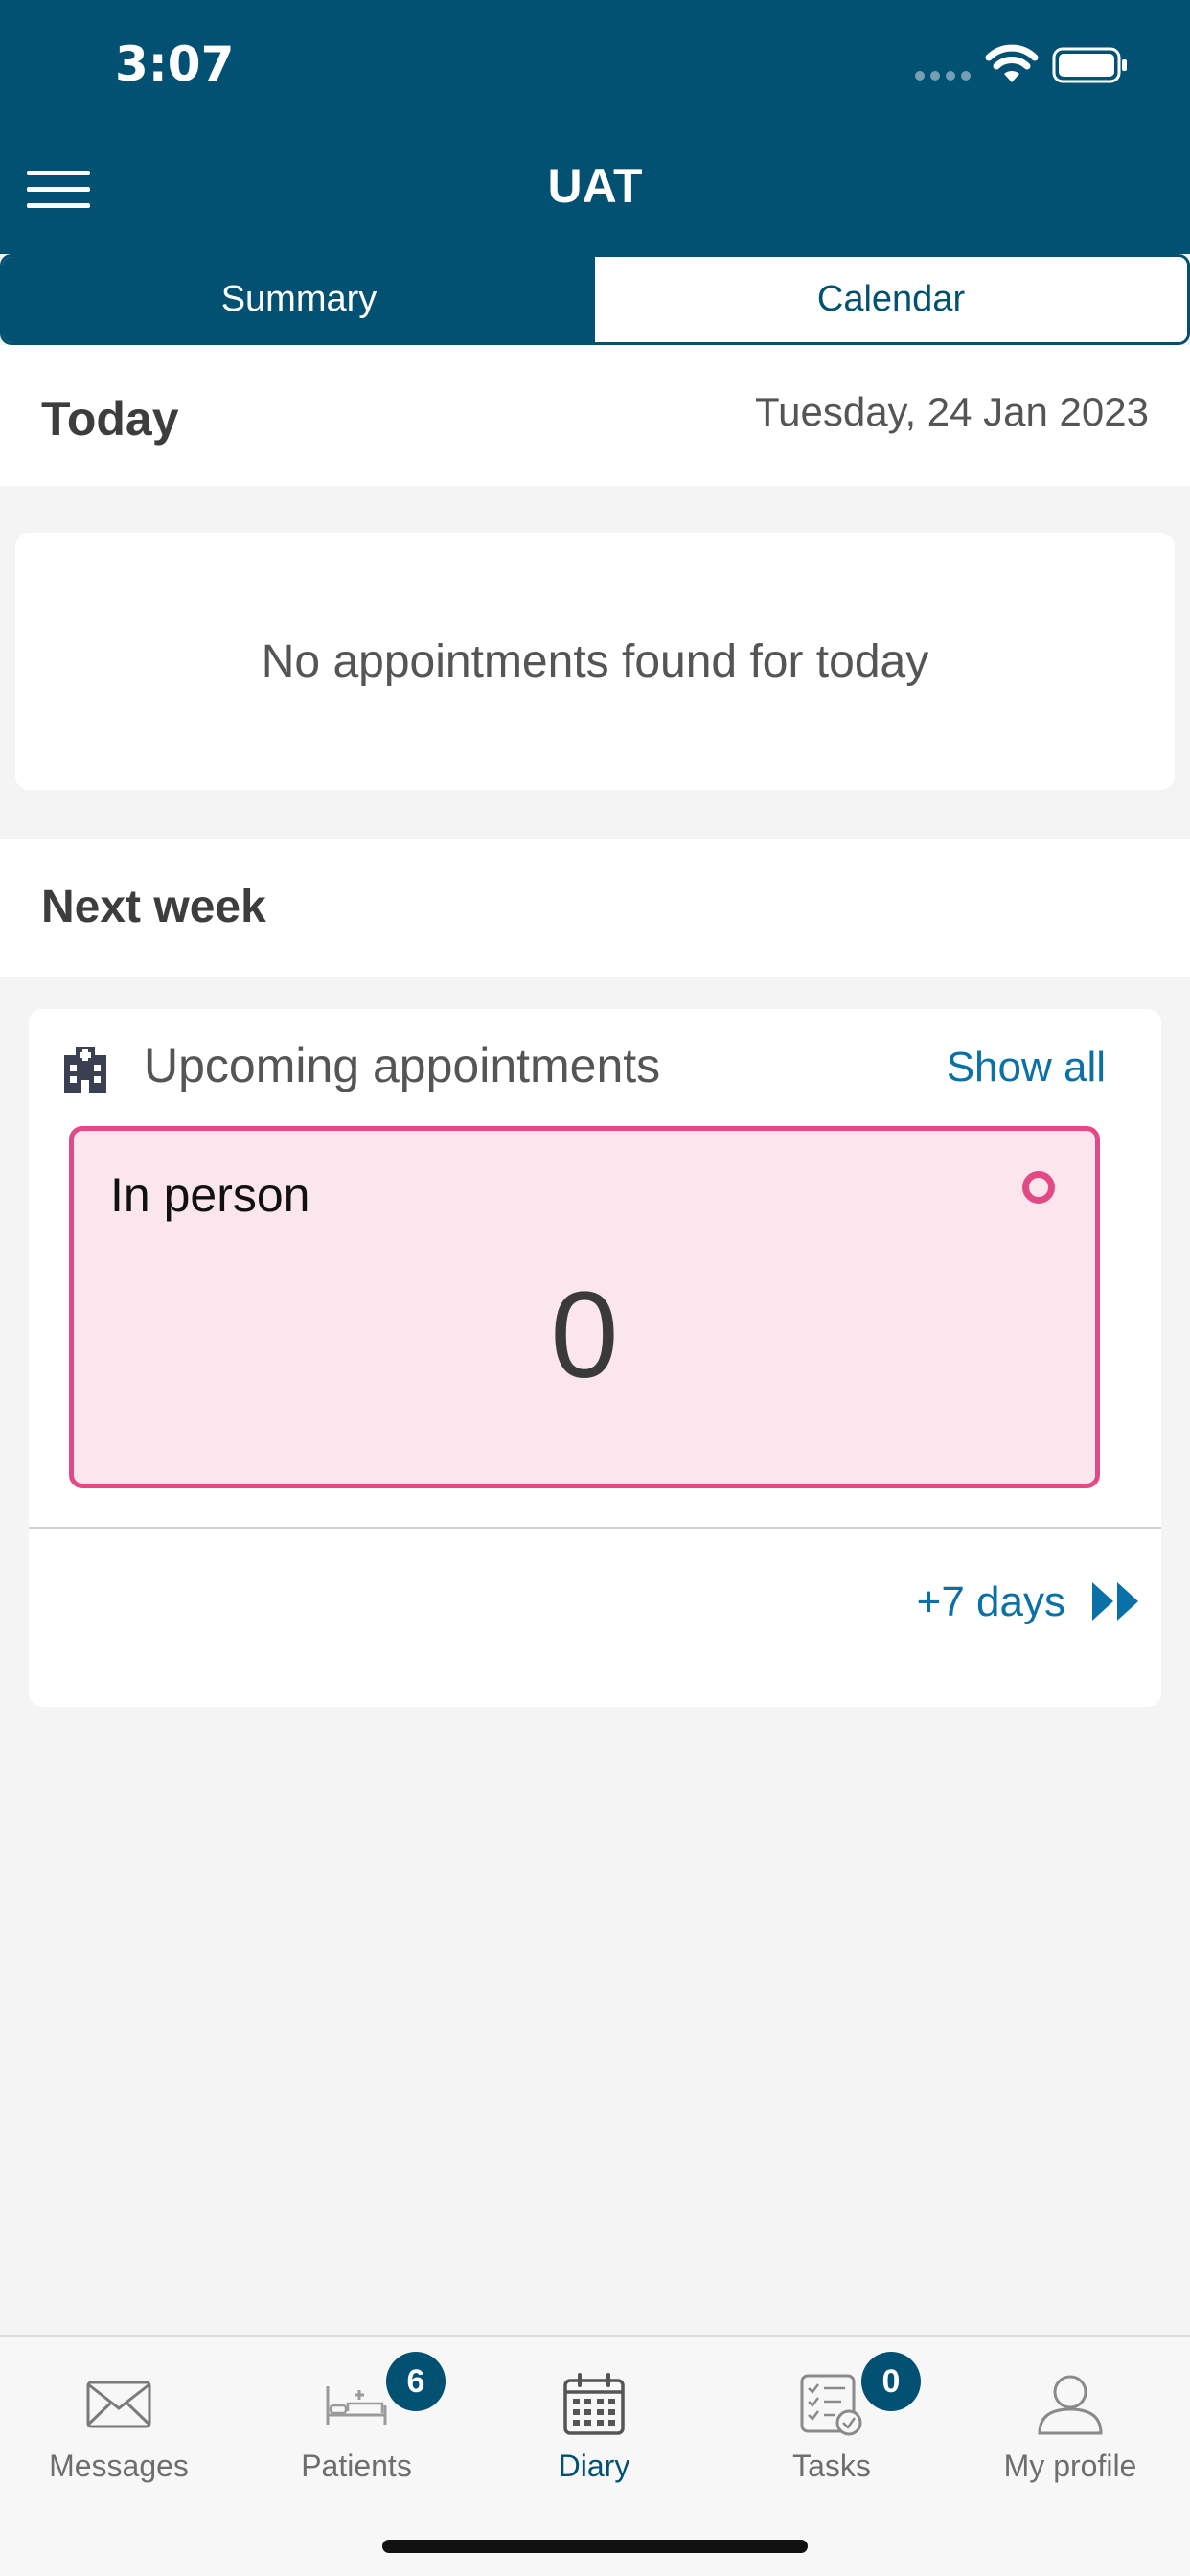  I want to click on hospital-icon, so click(85, 1070).